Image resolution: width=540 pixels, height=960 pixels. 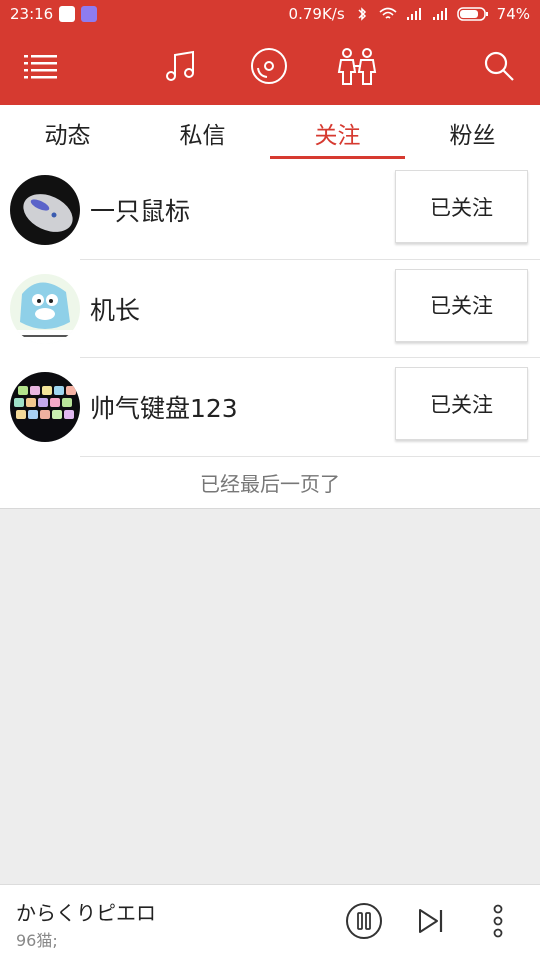 What do you see at coordinates (86, 913) in the screenshot?
I see `player-song-title: からくりピエロ` at bounding box center [86, 913].